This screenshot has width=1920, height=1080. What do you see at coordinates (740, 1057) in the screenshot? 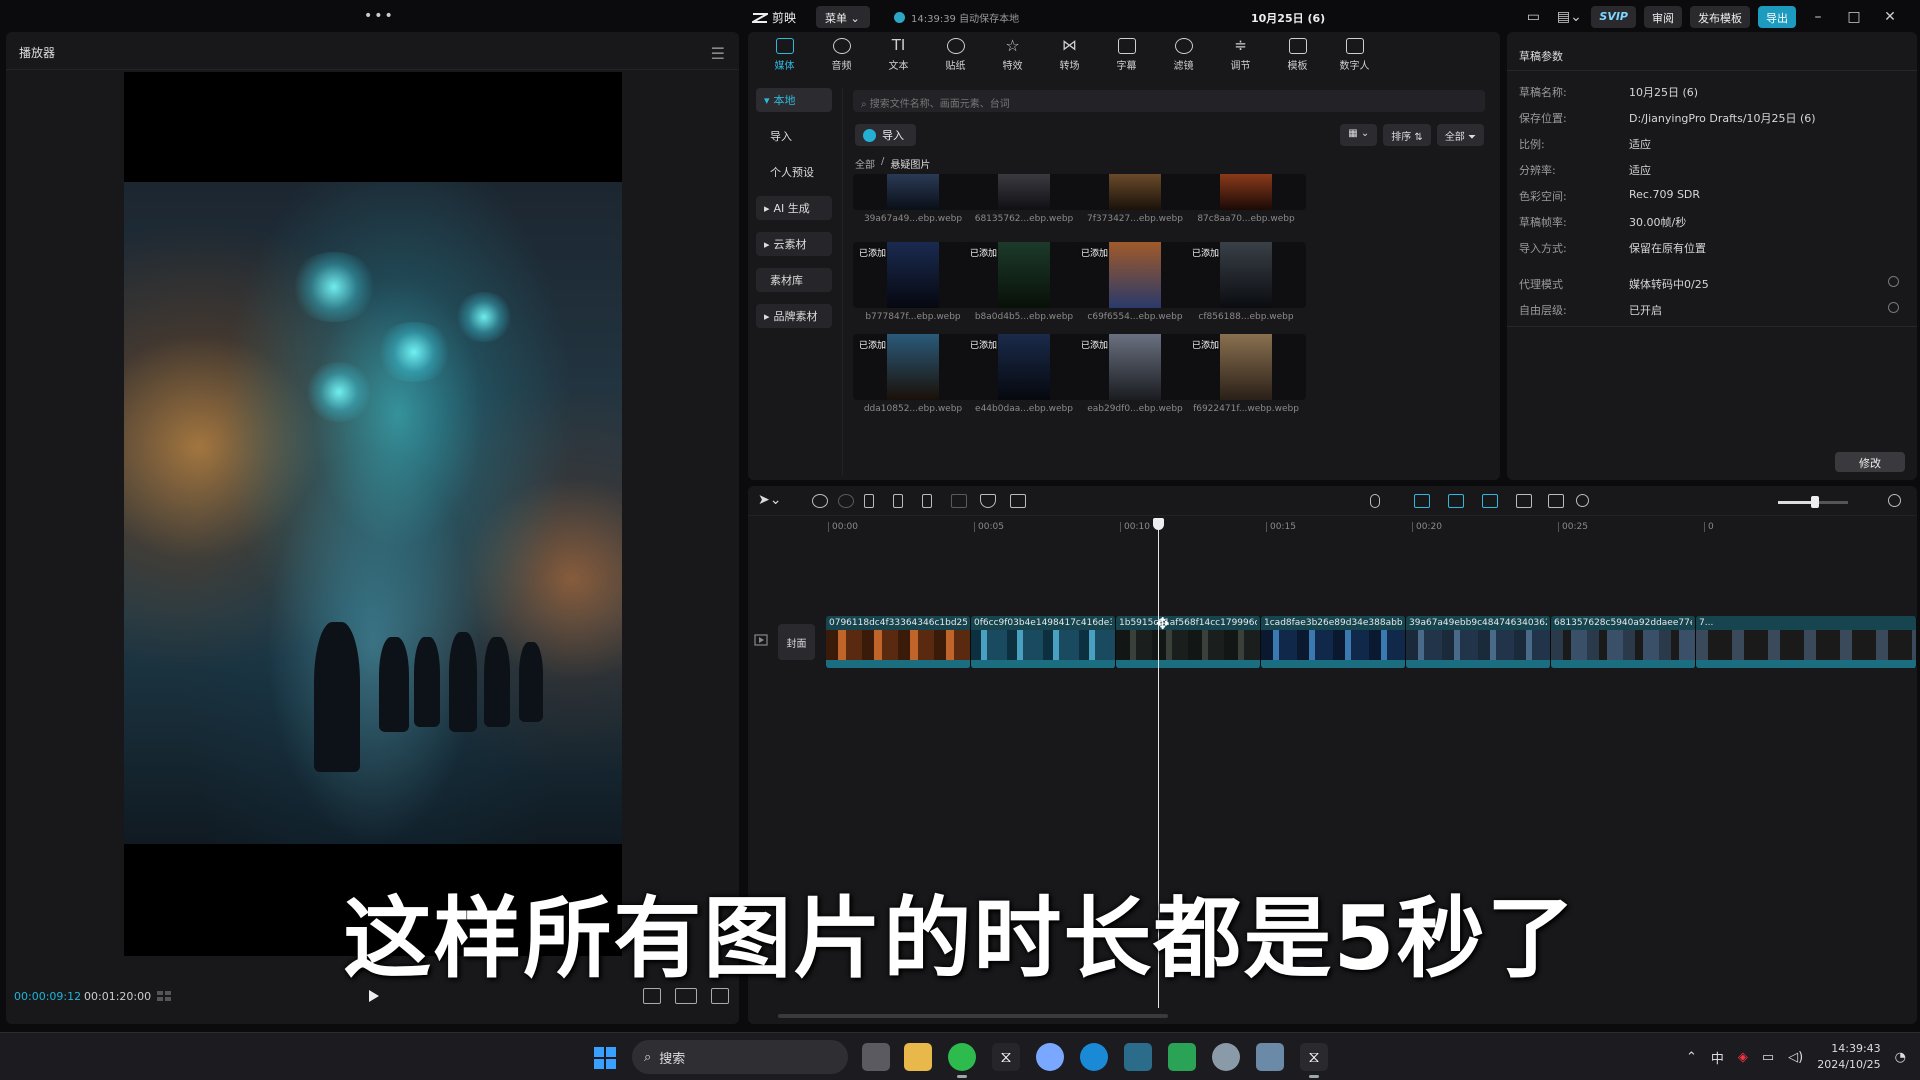
I see `taskbar-search: ⌕ 搜索` at bounding box center [740, 1057].